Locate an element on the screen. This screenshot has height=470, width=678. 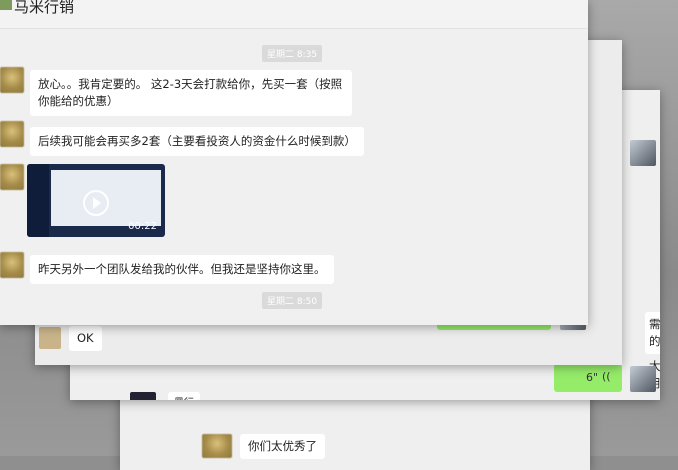
chat-title: 马米行销 is located at coordinates (44, 8).